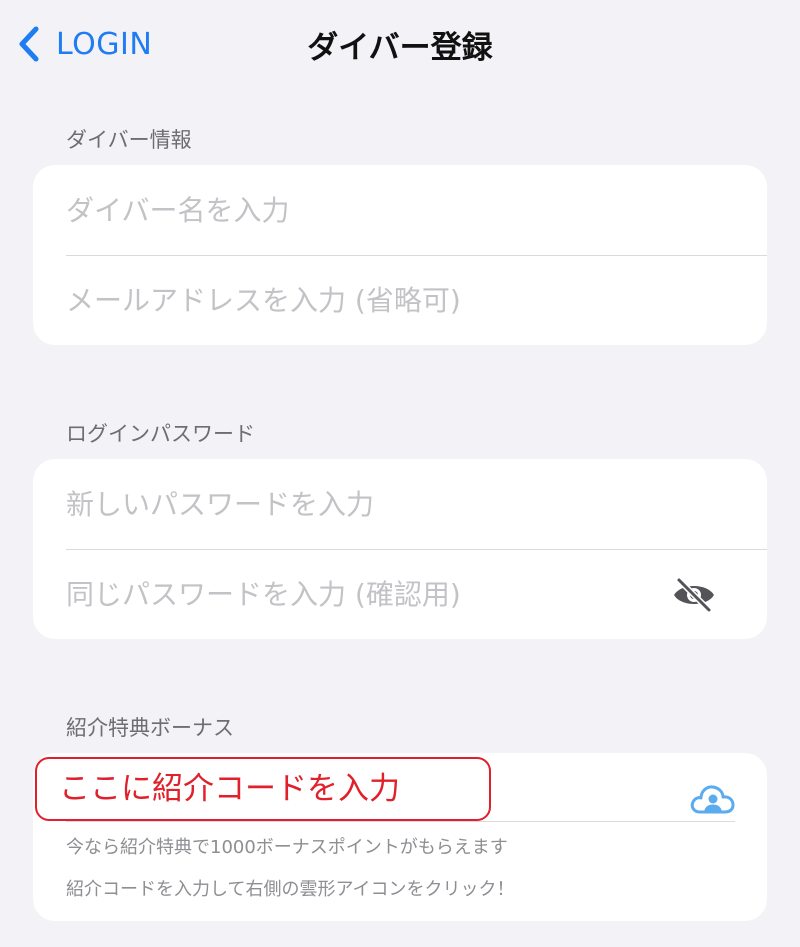  Describe the element at coordinates (287, 847) in the screenshot. I see `referral-hint-bonus: 今なら紹介特典で1000ボーナスポイントがもらえます` at that location.